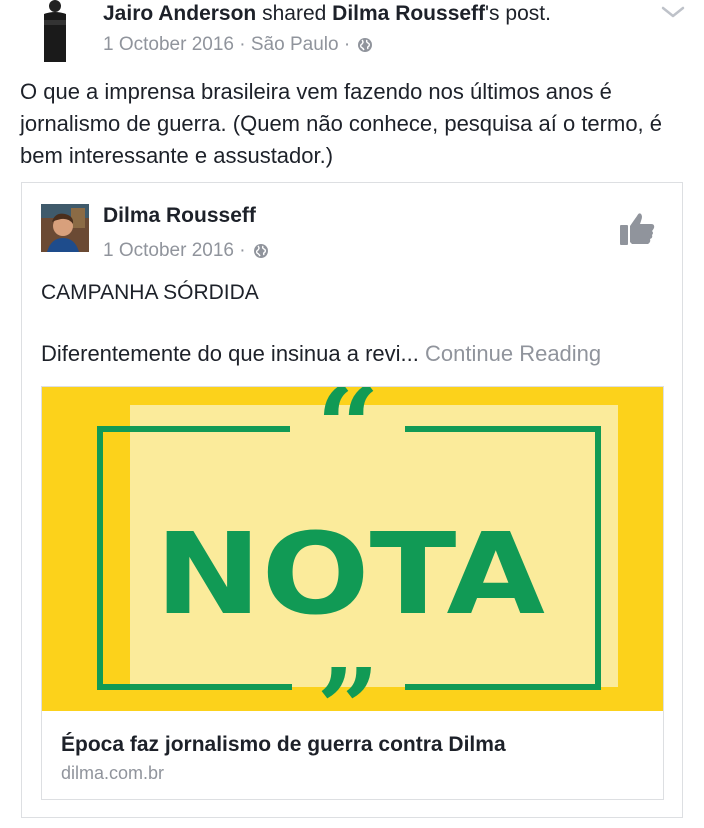 The width and height of the screenshot is (704, 828). I want to click on post-date: 1 October 2016, so click(168, 44).